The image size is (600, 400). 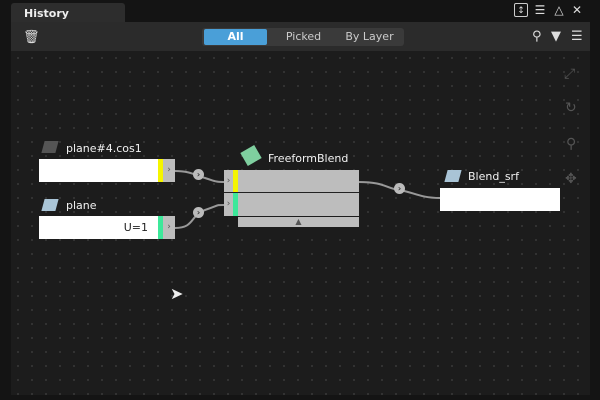 What do you see at coordinates (308, 158) in the screenshot?
I see `node-label: FreeformBlend` at bounding box center [308, 158].